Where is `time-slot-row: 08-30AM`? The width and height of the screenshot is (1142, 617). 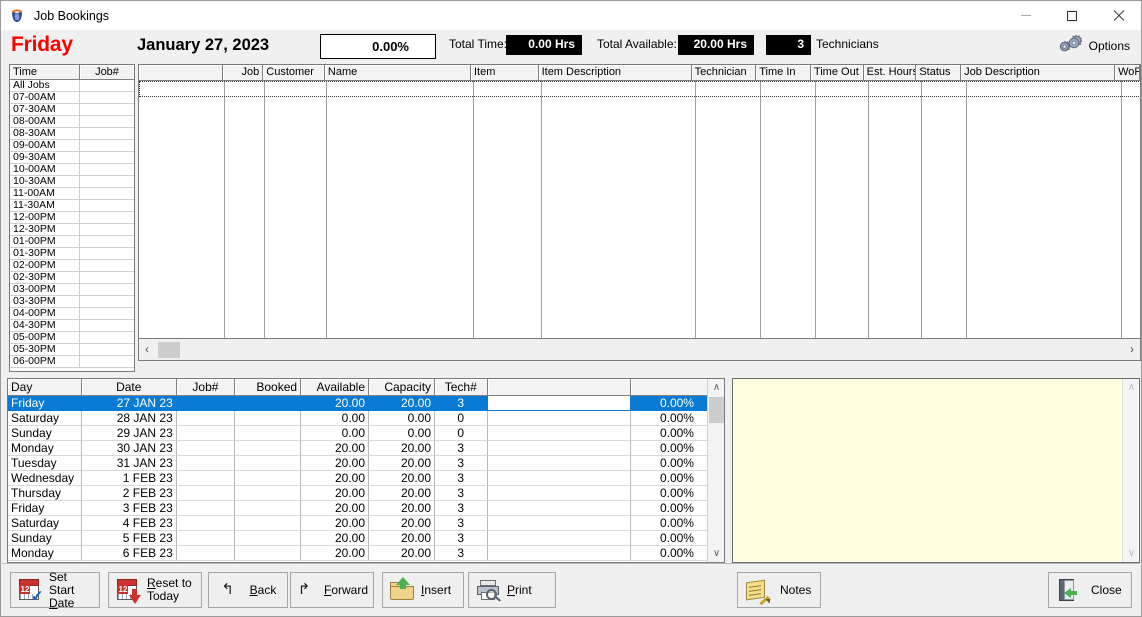
time-slot-row: 08-30AM is located at coordinates (72, 134).